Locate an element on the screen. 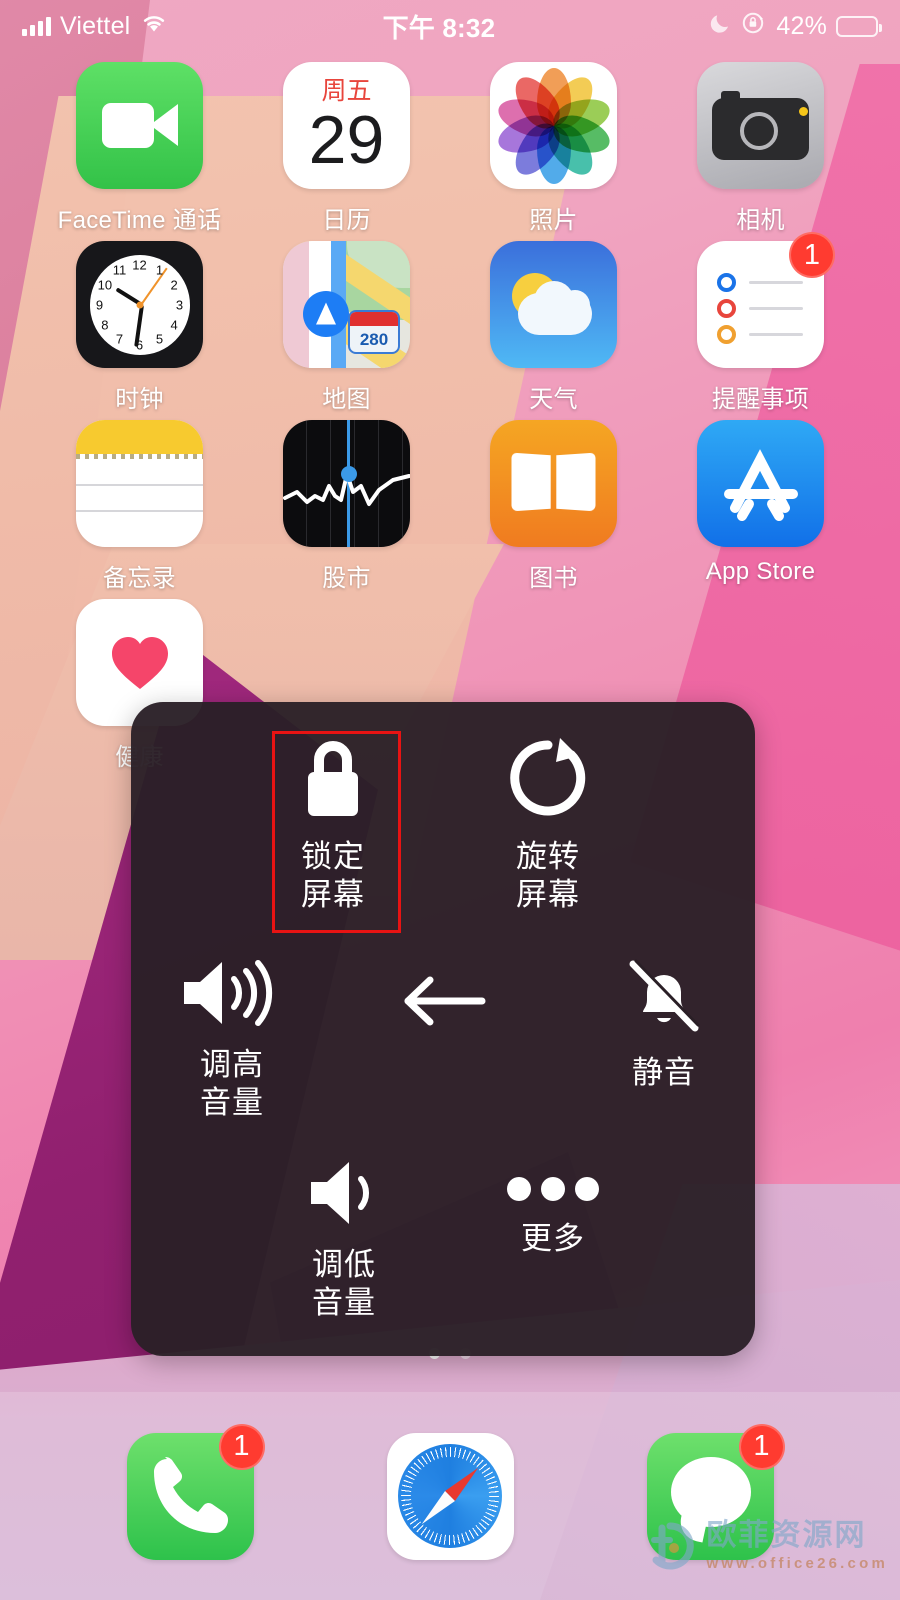  assistive-item-back is located at coordinates (443, 1001).